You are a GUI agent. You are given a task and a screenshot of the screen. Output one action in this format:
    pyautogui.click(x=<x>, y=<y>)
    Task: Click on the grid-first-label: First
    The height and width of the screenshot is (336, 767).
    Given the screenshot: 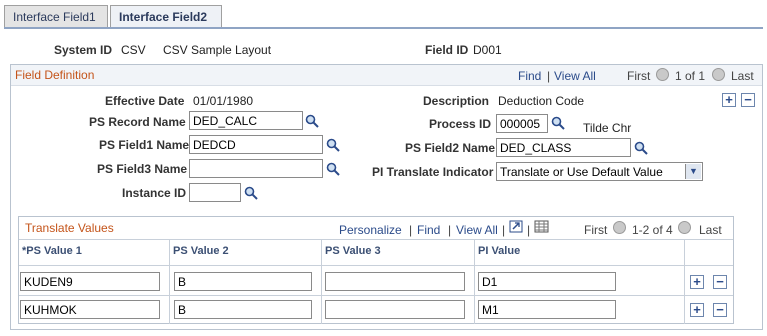 What is the action you would take?
    pyautogui.click(x=596, y=230)
    